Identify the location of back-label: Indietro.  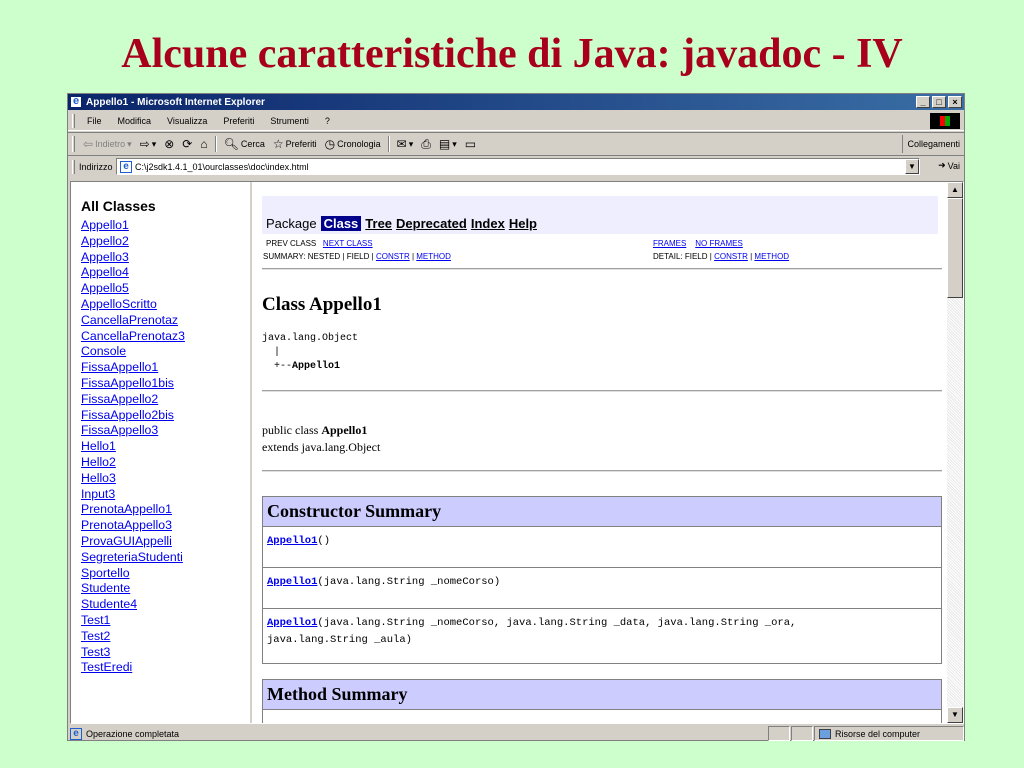
(110, 144).